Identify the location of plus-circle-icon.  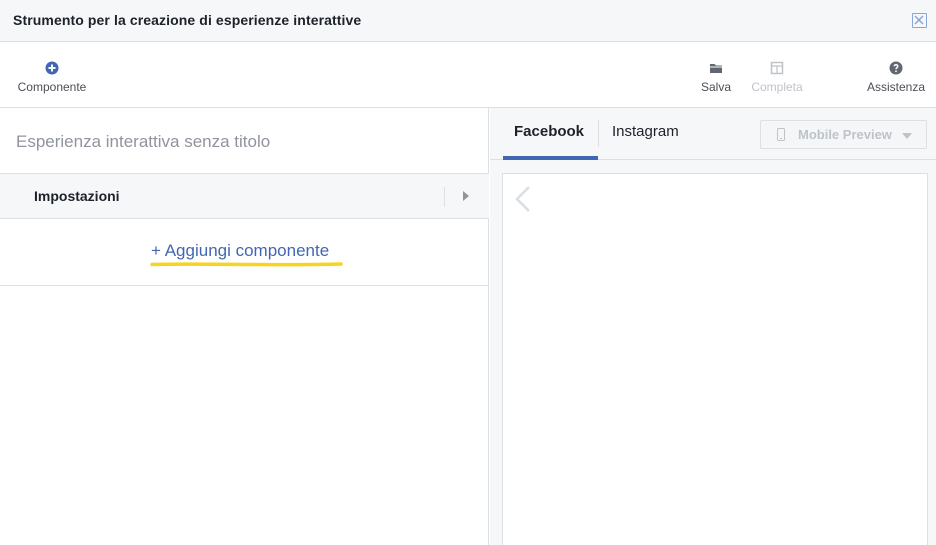
(52, 68).